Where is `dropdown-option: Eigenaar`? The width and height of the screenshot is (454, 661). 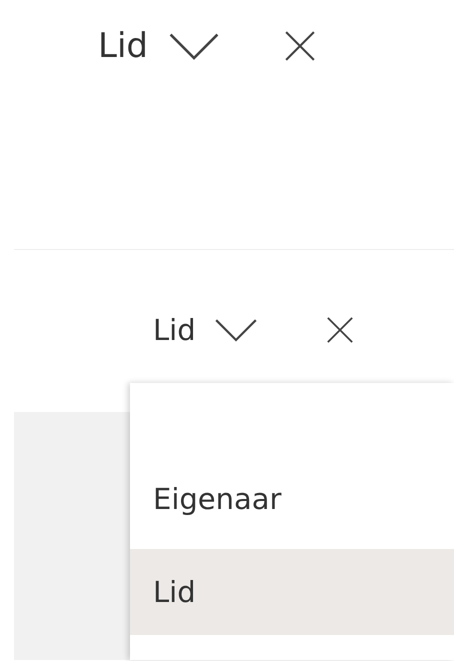
dropdown-option: Eigenaar is located at coordinates (292, 499).